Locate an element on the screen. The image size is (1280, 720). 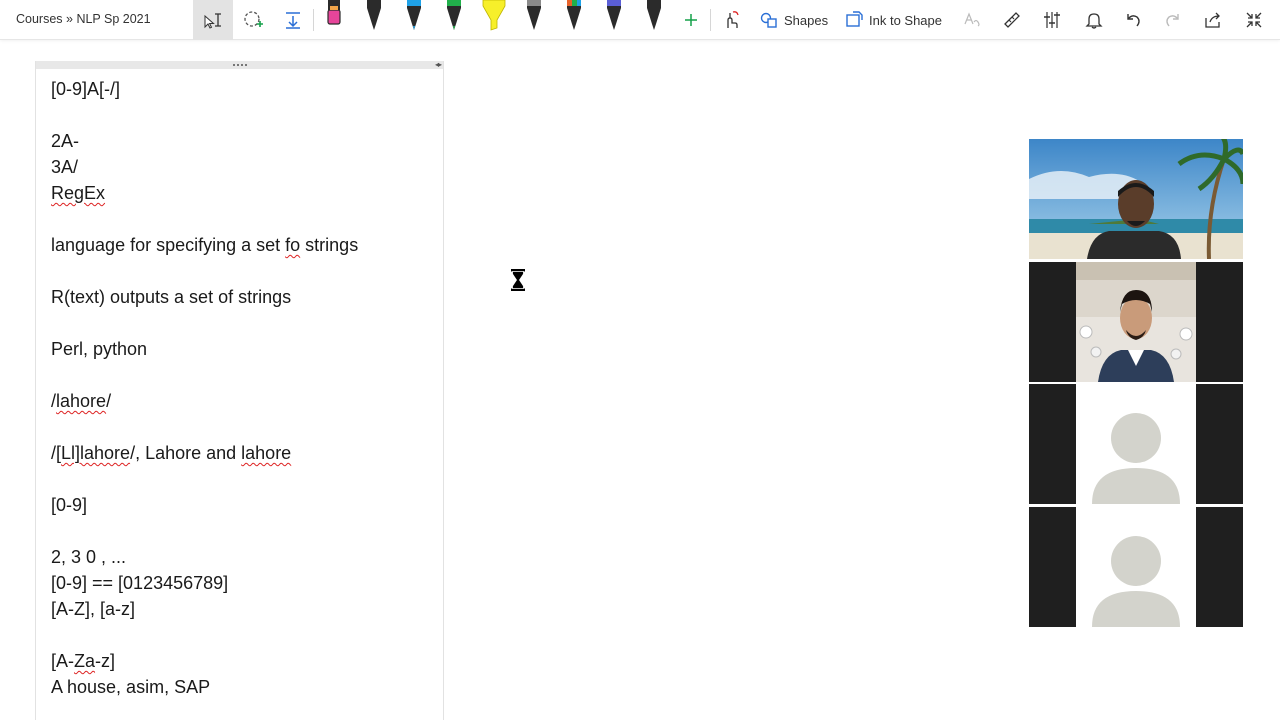
lasso-select-button is located at coordinates (213, 20).